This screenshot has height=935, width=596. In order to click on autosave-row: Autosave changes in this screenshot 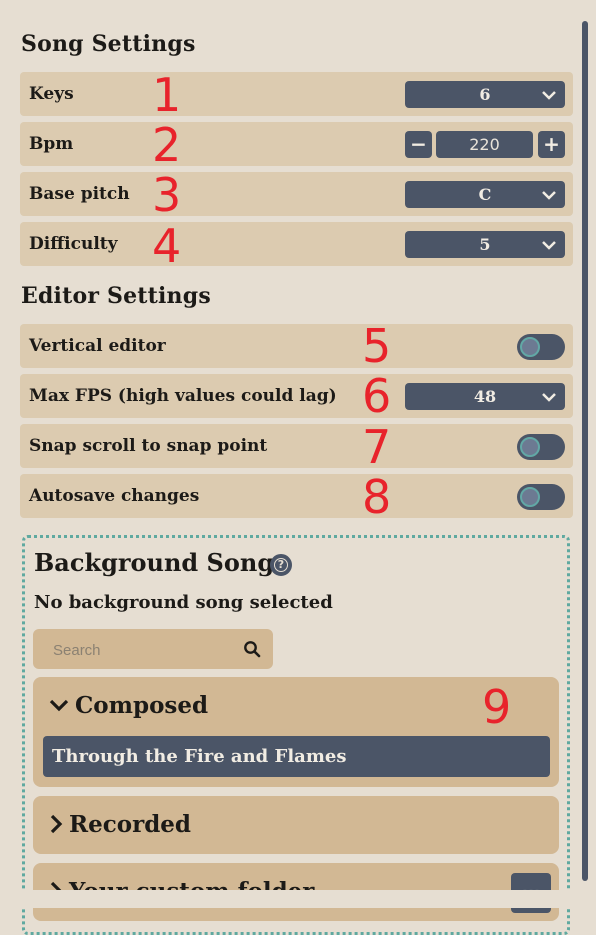, I will do `click(296, 496)`.